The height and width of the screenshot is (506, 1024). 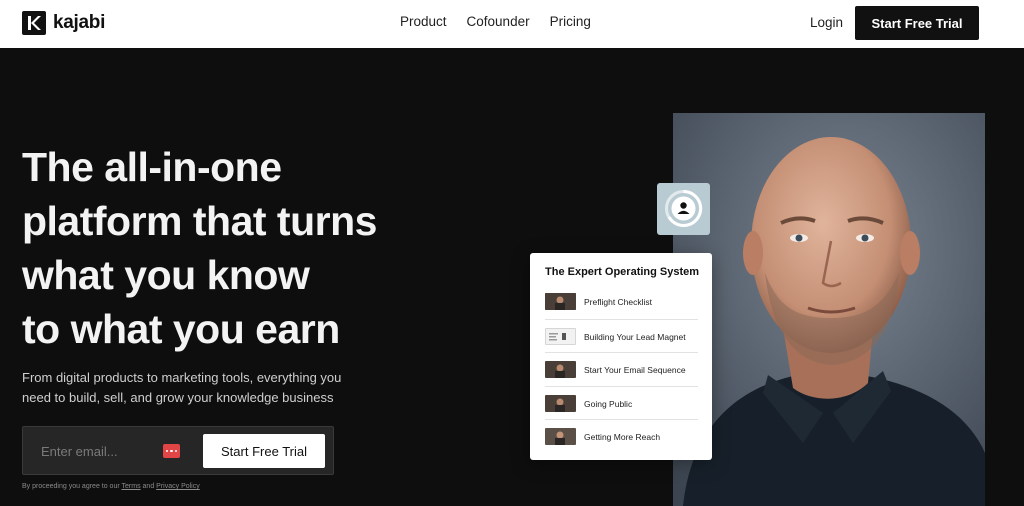 What do you see at coordinates (560, 336) in the screenshot?
I see `document-thumbnail-icon` at bounding box center [560, 336].